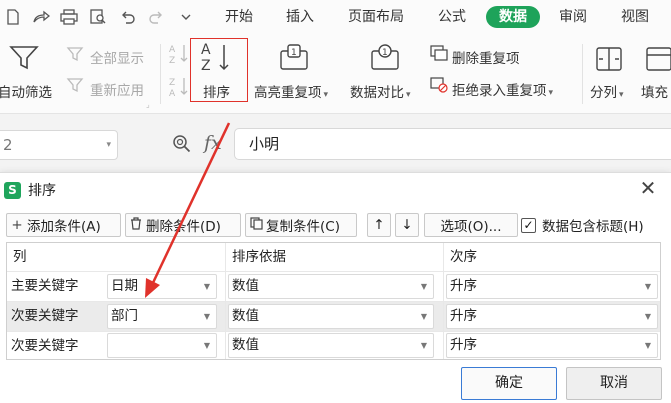 This screenshot has height=403, width=671. I want to click on zoom-lookup-icon, so click(182, 146).